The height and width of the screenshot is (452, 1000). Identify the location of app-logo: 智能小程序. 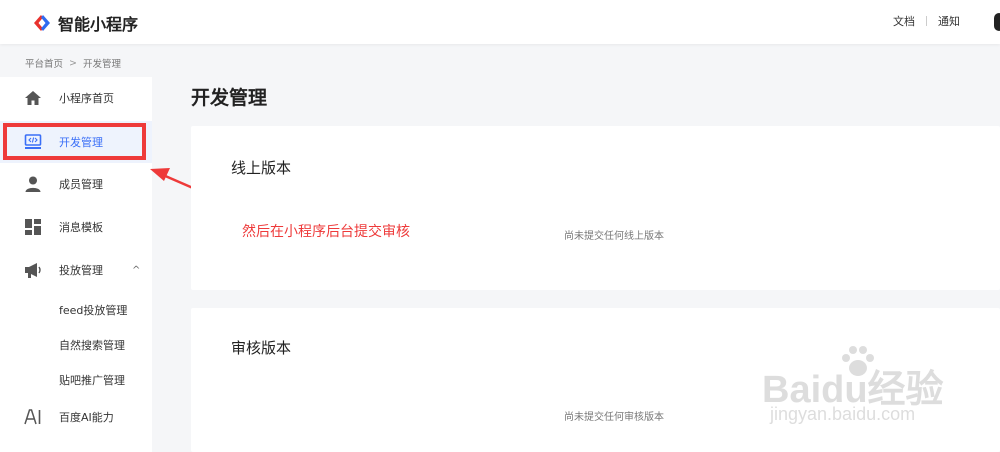
(85, 23).